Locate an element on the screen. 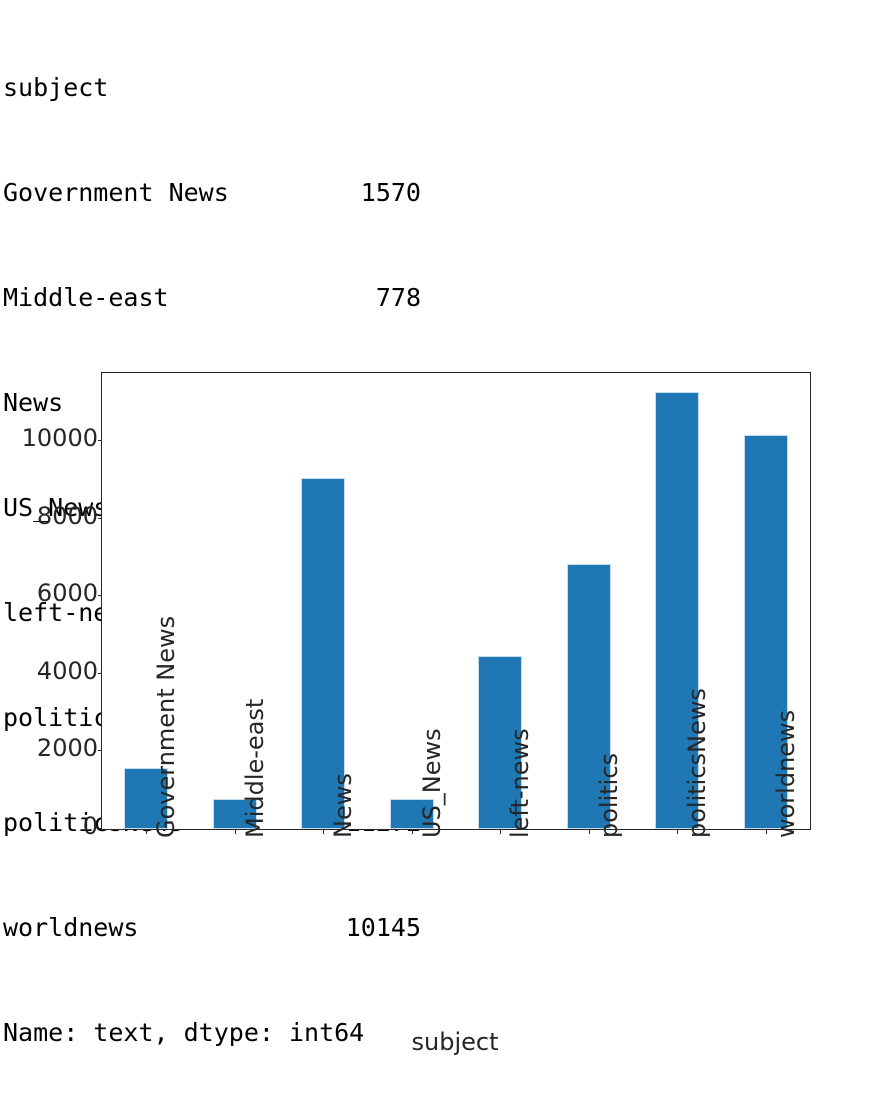 Image resolution: width=875 pixels, height=1120 pixels. series-header-row: subject is located at coordinates (220, 87).